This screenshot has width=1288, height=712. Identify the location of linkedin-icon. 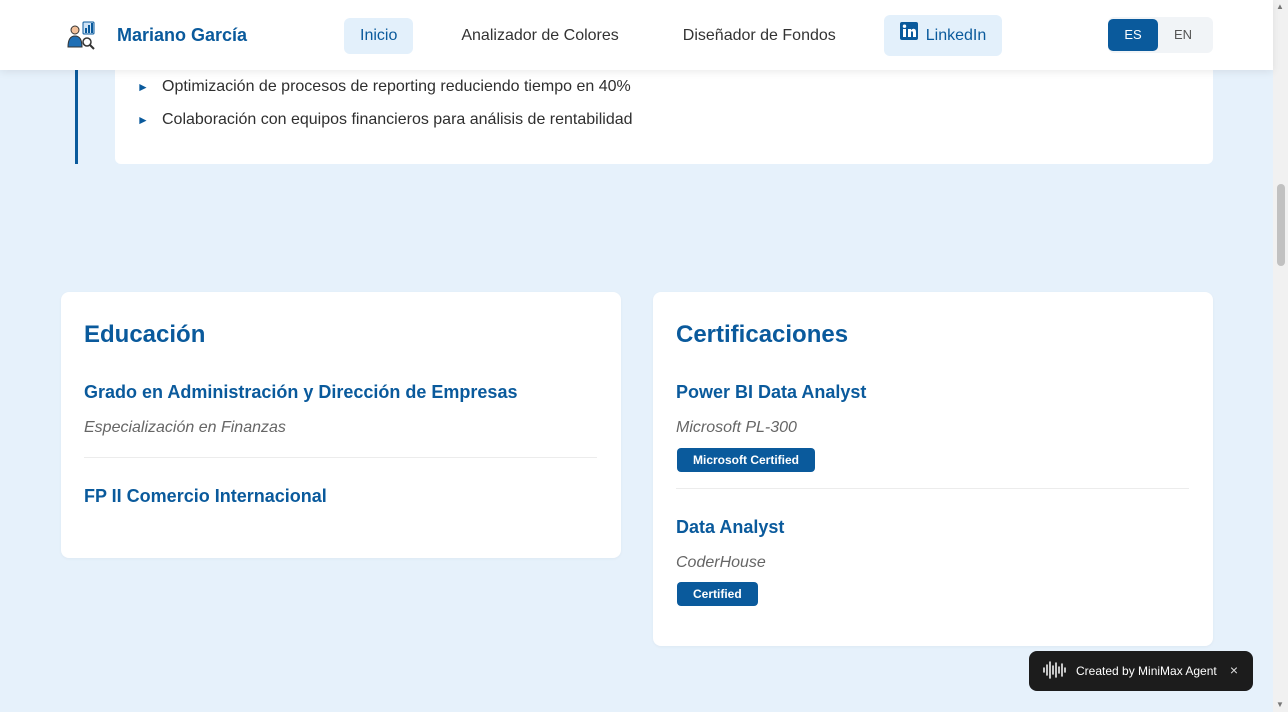
(908, 36).